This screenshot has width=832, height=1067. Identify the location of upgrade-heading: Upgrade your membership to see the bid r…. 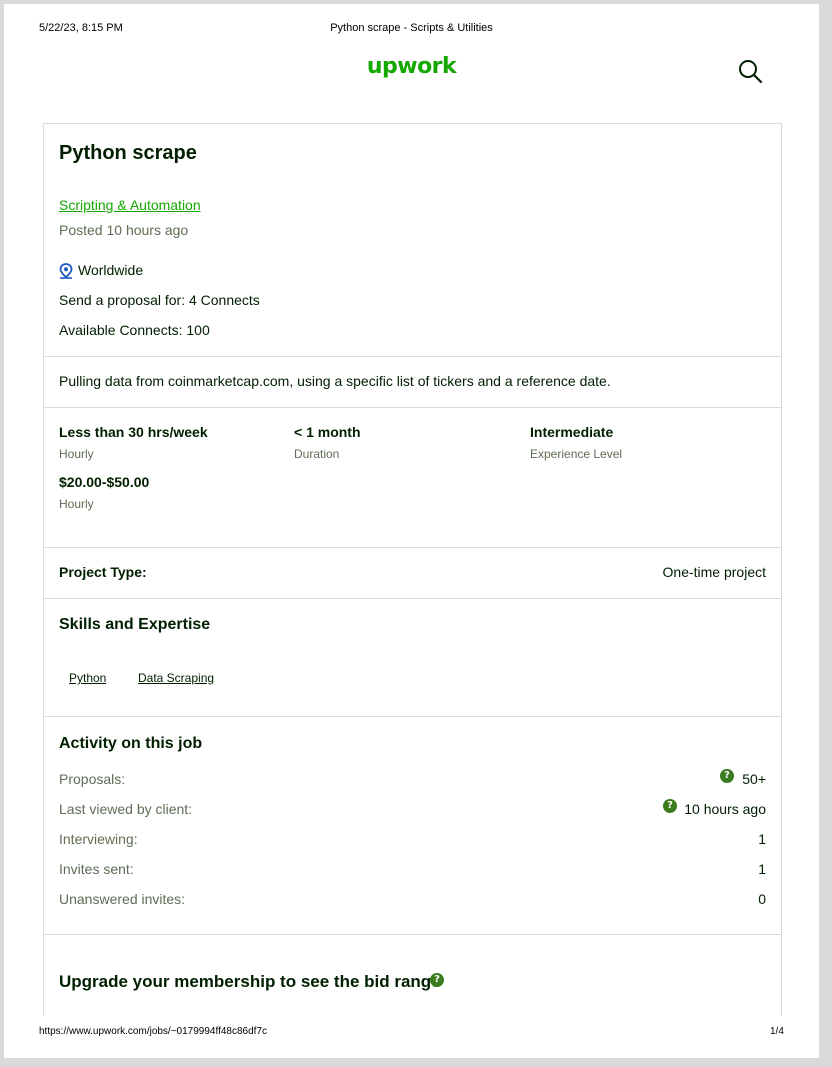
(250, 981).